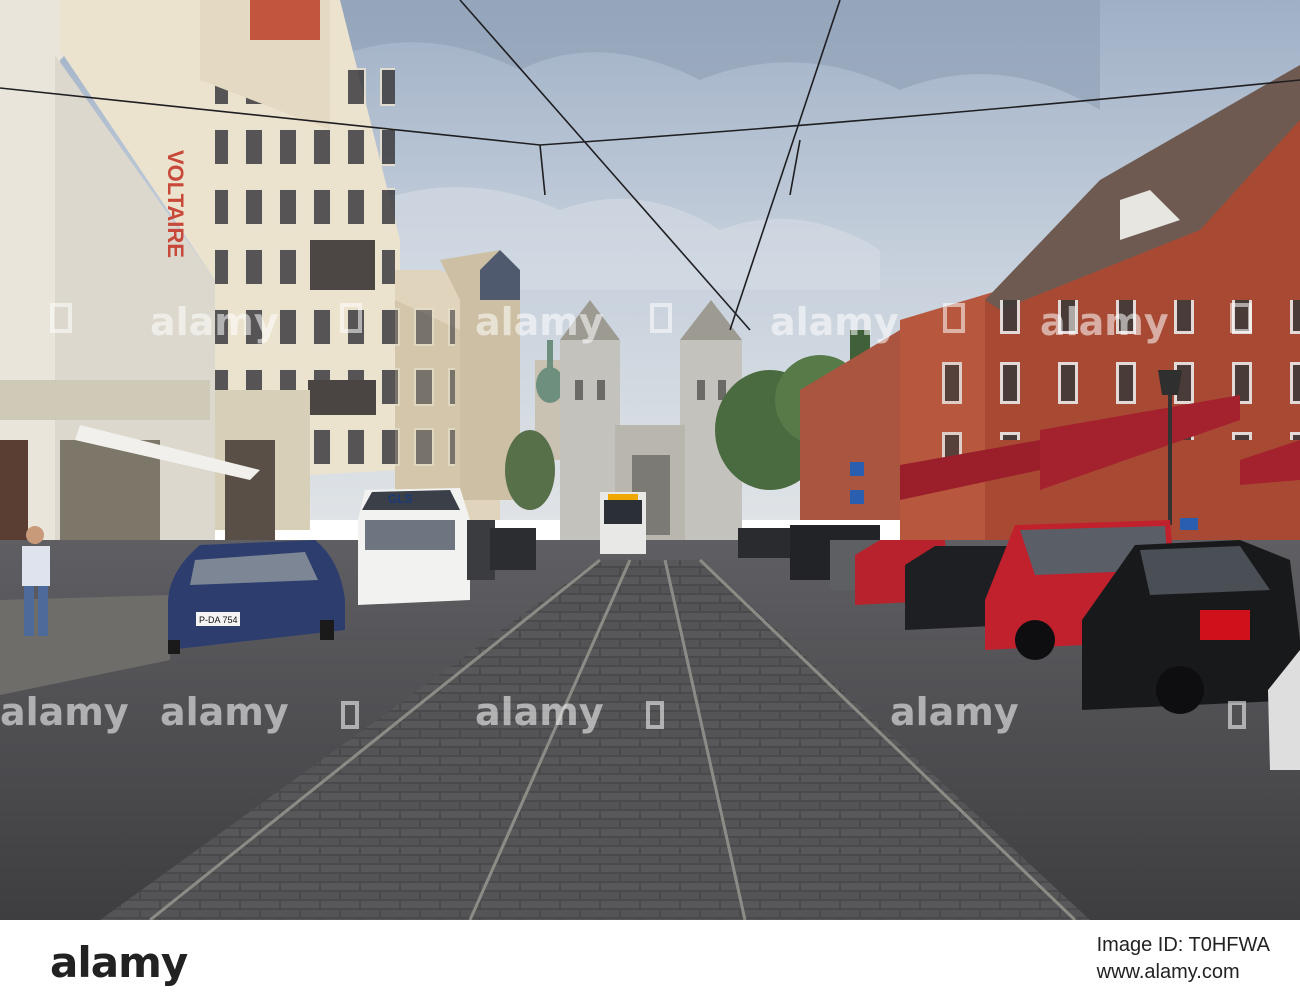 The image size is (1300, 1004). I want to click on footer-info: Image ID: T0HFWA www.alamy.com, so click(1183, 959).